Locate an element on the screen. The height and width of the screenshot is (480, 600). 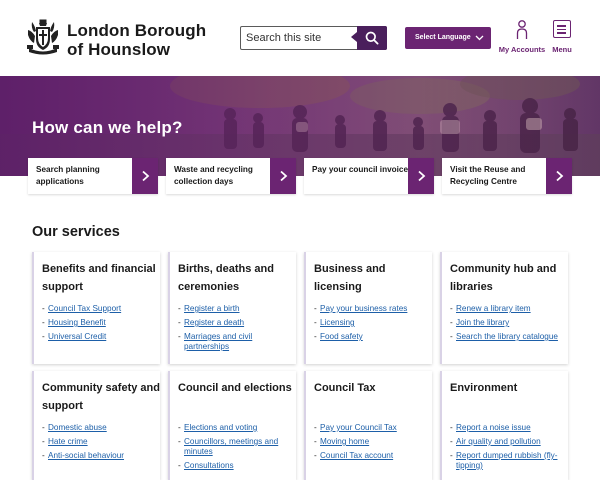
hero-title: How can we help? is located at coordinates (107, 127).